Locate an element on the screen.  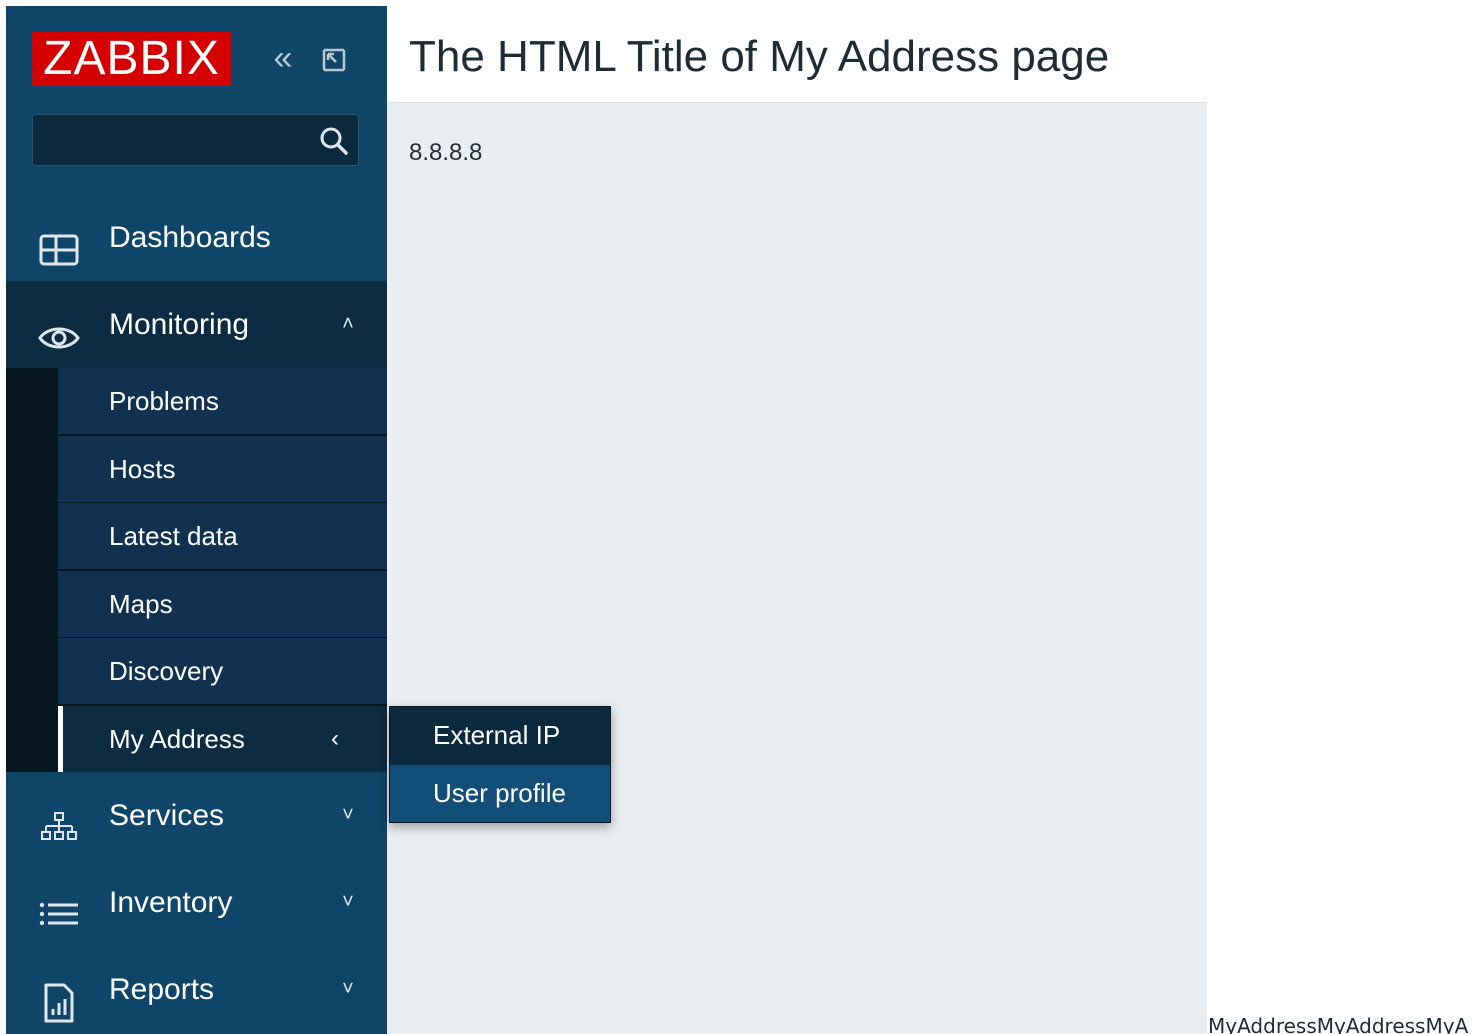
report-chart-icon is located at coordinates (59, 996).